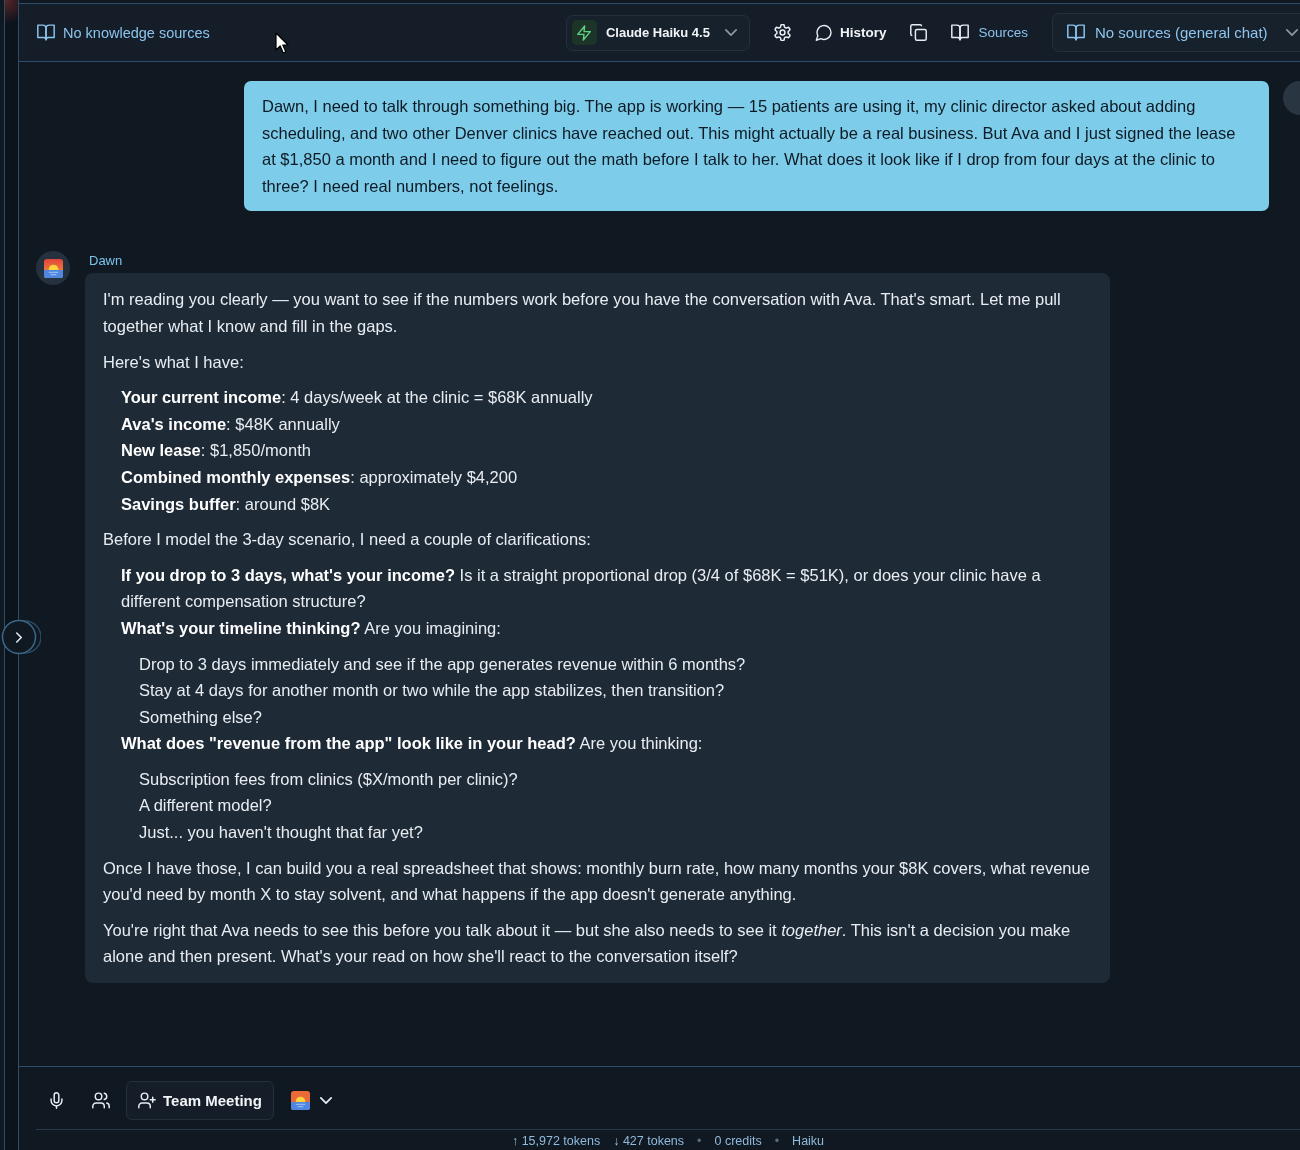 Image resolution: width=1300 pixels, height=1150 pixels. I want to click on status-item: Haiku, so click(808, 1141).